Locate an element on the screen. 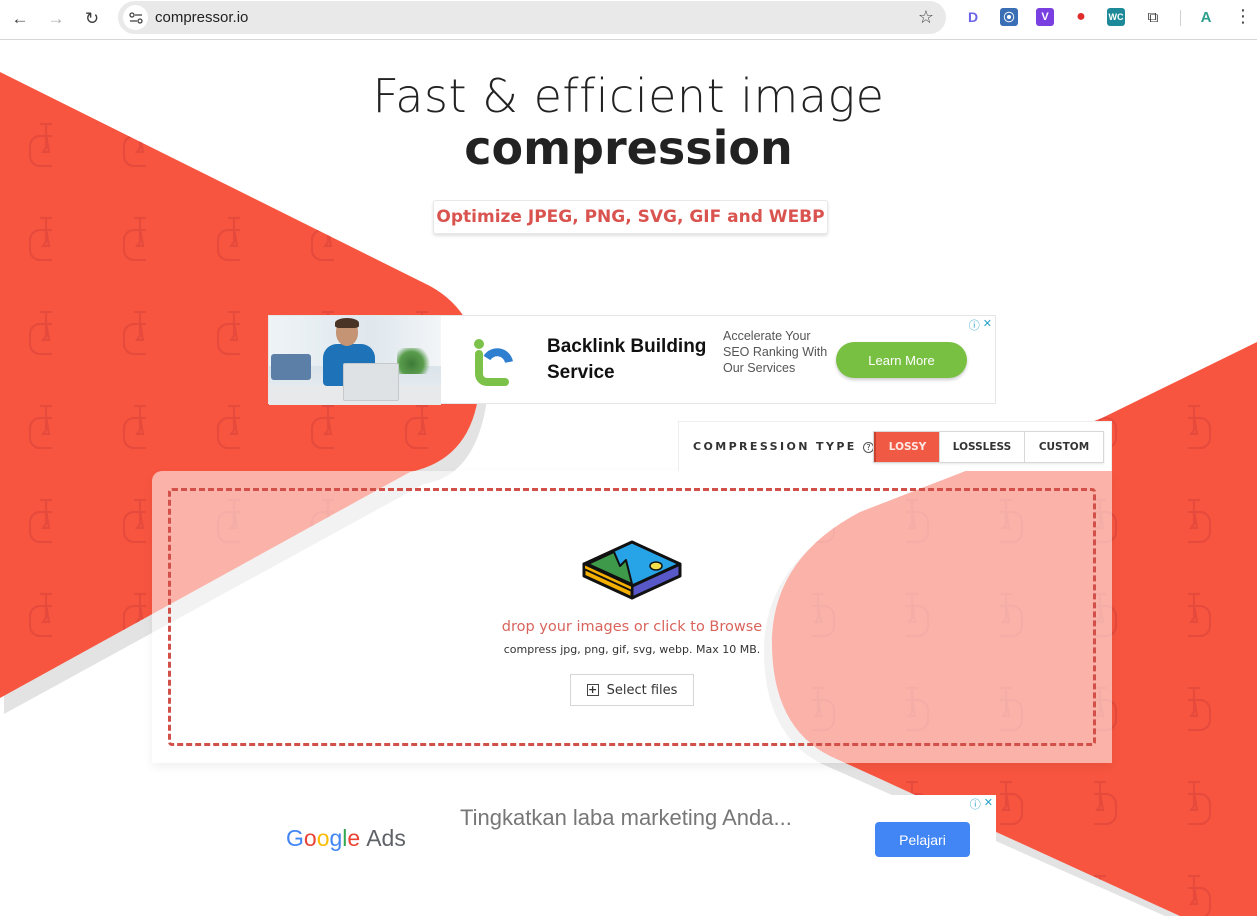  page-title: Fast & efficient image compression is located at coordinates (628, 122).